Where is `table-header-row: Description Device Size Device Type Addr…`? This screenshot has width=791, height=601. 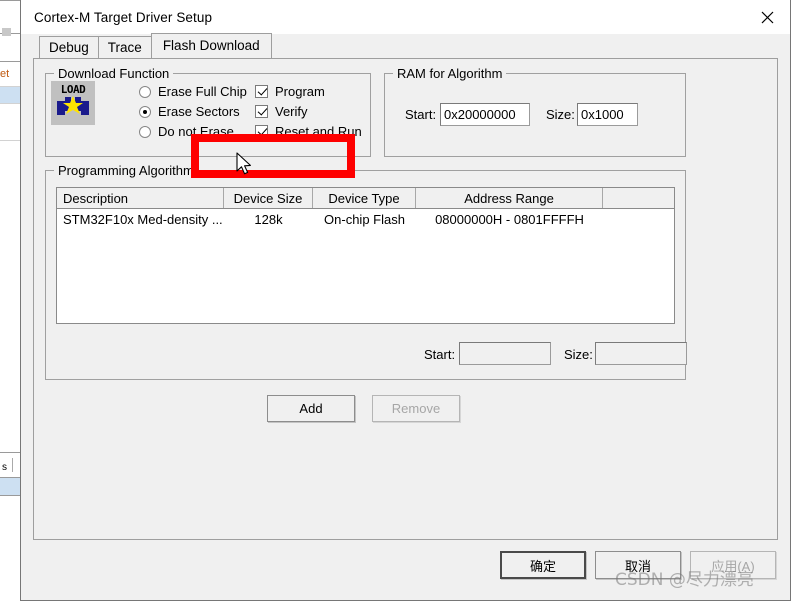 table-header-row: Description Device Size Device Type Addr… is located at coordinates (365, 198).